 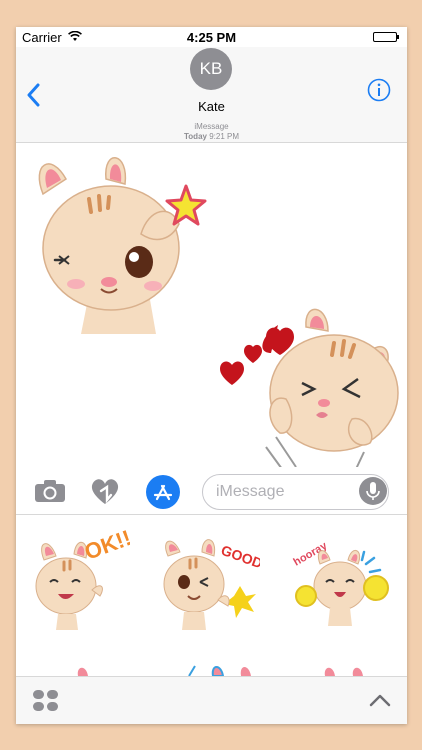 What do you see at coordinates (211, 69) in the screenshot?
I see `contact-avatar: KB` at bounding box center [211, 69].